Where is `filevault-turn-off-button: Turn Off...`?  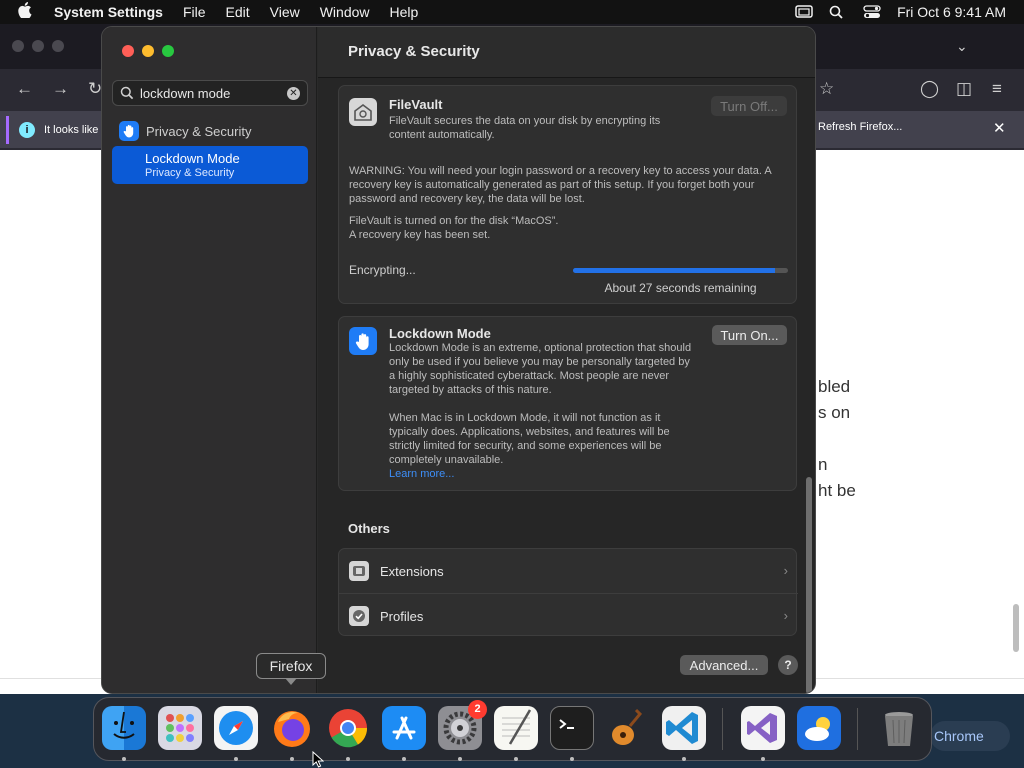
filevault-turn-off-button: Turn Off... is located at coordinates (749, 106).